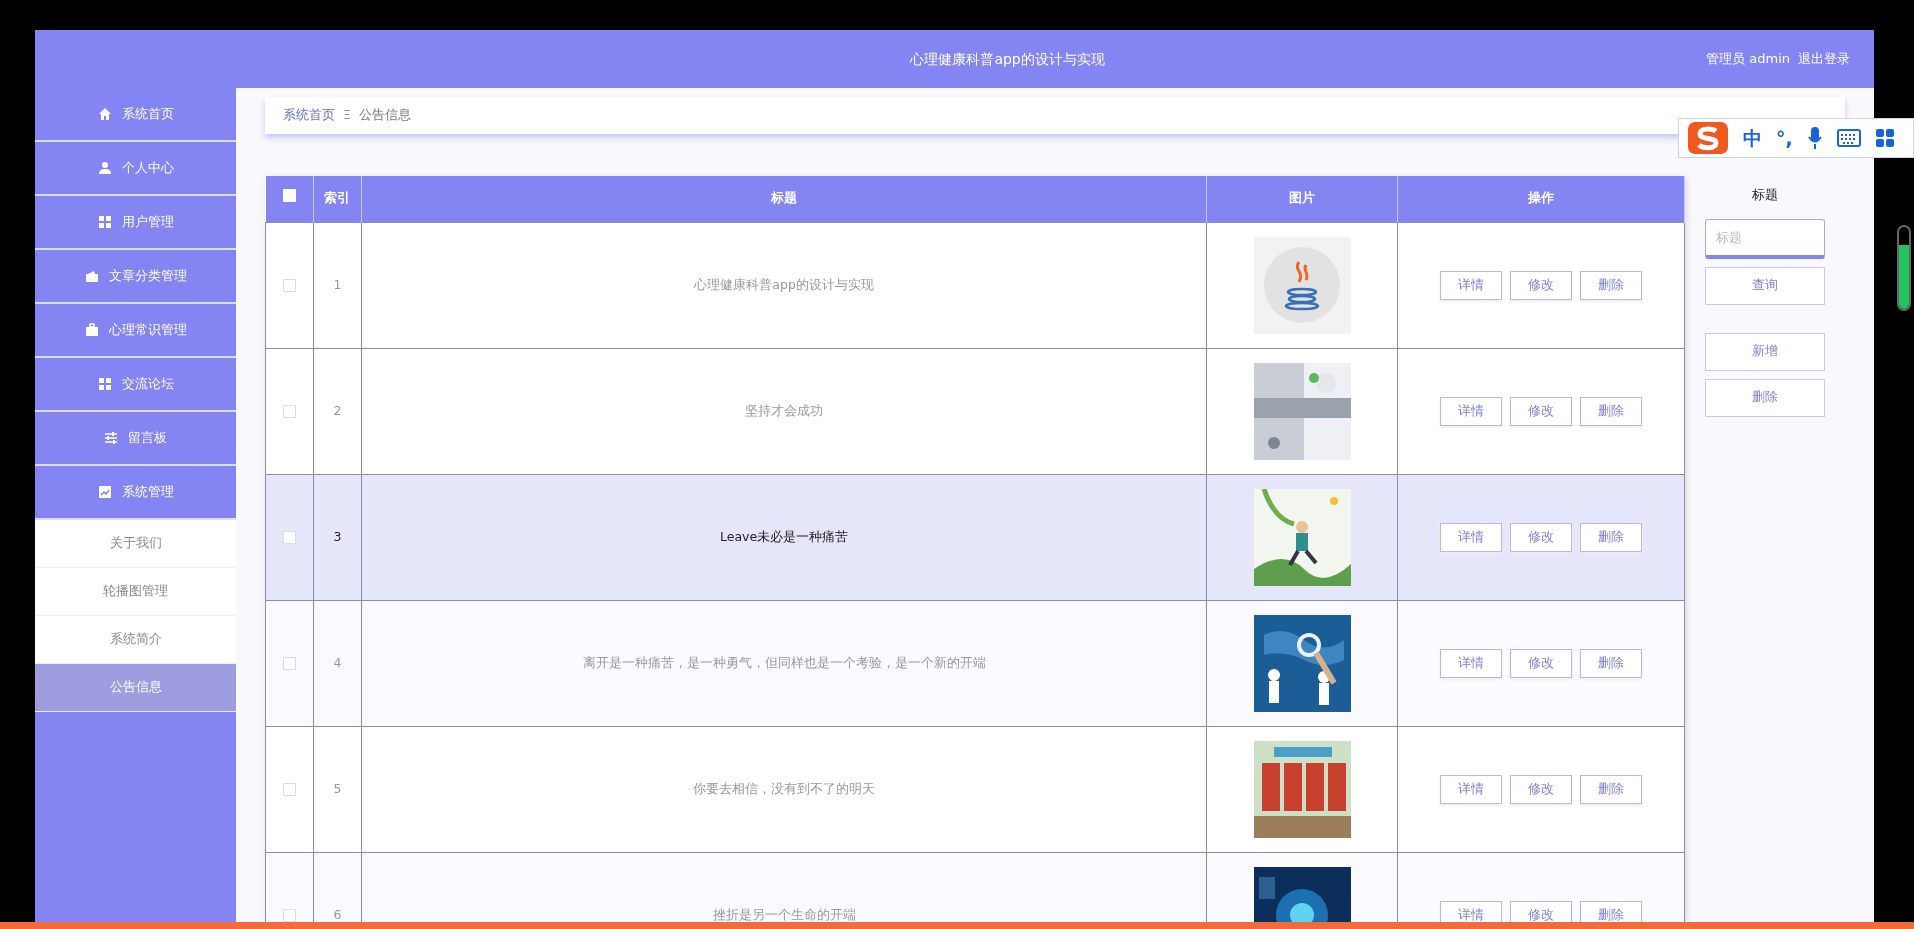 This screenshot has width=1914, height=929. I want to click on column-header: 图片, so click(1302, 199).